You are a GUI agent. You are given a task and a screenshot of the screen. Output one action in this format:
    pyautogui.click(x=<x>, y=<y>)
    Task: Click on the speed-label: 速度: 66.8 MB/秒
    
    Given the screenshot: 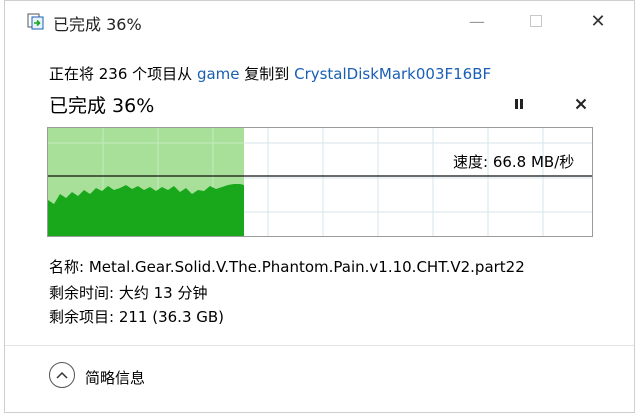 What is the action you would take?
    pyautogui.click(x=514, y=162)
    